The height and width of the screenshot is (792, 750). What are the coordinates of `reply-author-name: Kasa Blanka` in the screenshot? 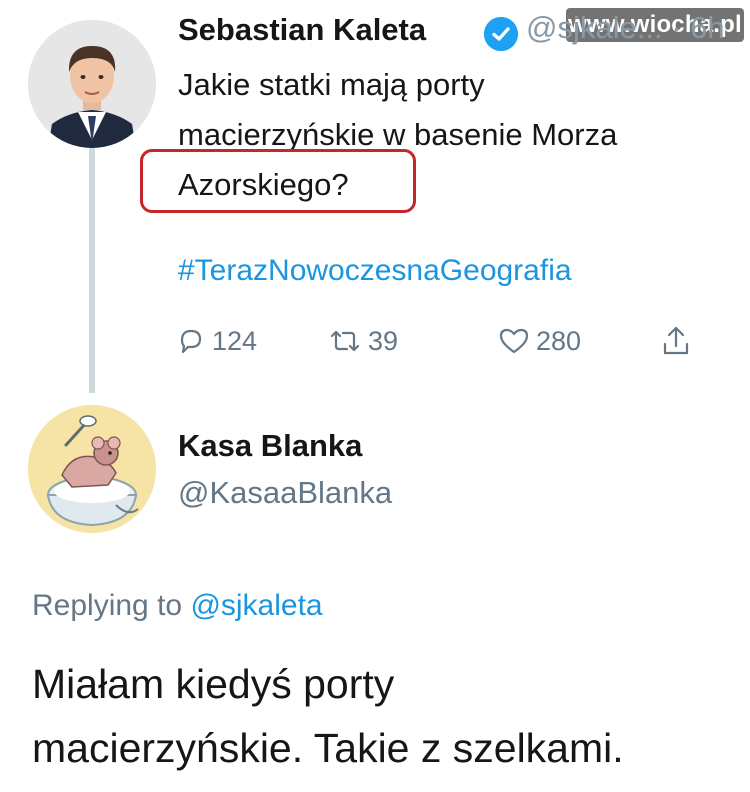 It's located at (270, 446).